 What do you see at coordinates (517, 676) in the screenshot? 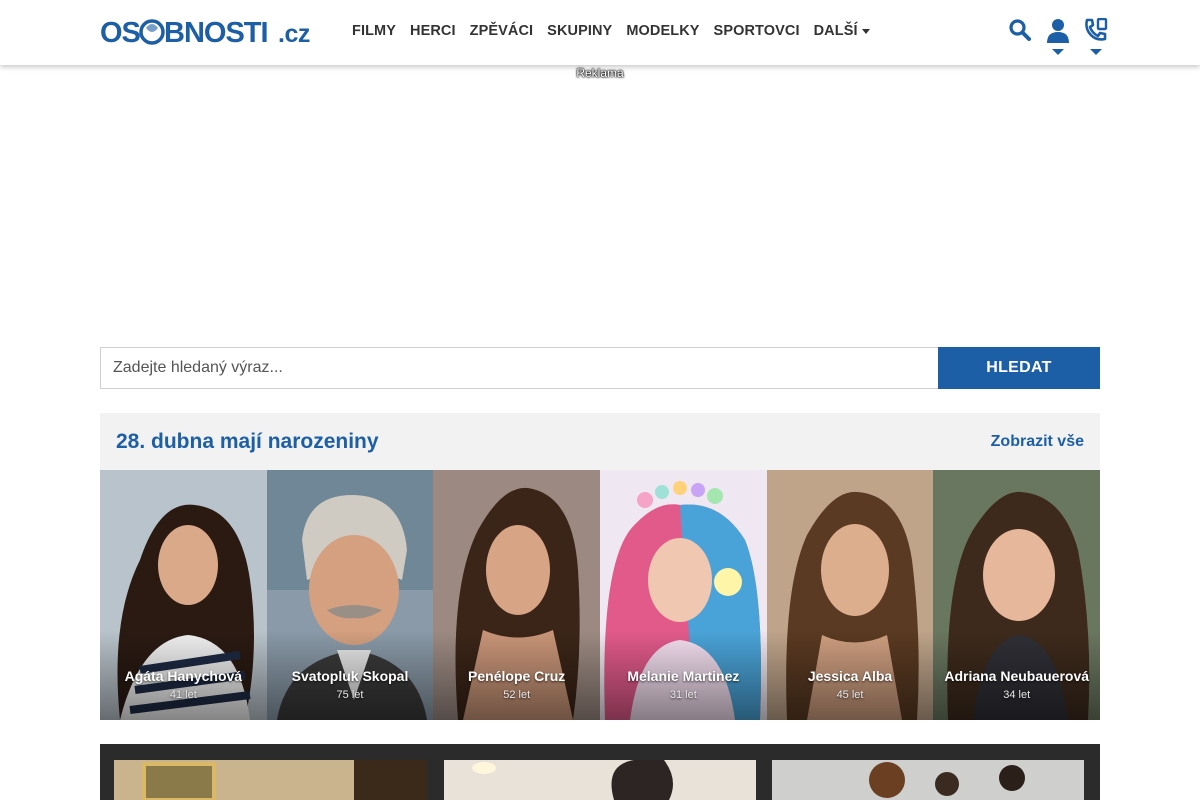
I see `person-name: Penélope Cruz` at bounding box center [517, 676].